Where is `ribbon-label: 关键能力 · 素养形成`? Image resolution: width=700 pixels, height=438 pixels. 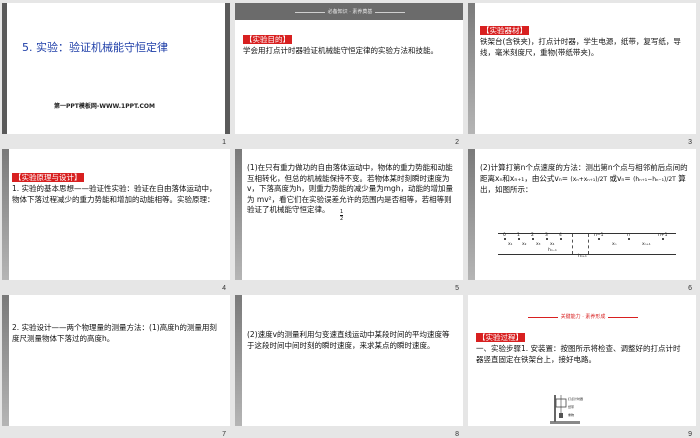 ribbon-label: 关键能力 · 素养形成 is located at coordinates (583, 317).